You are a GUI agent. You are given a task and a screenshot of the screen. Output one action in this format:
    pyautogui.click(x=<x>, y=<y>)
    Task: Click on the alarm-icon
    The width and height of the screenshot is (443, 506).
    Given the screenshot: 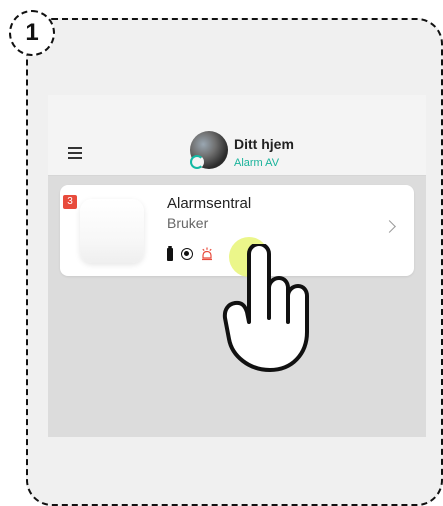 What is the action you would take?
    pyautogui.click(x=207, y=254)
    